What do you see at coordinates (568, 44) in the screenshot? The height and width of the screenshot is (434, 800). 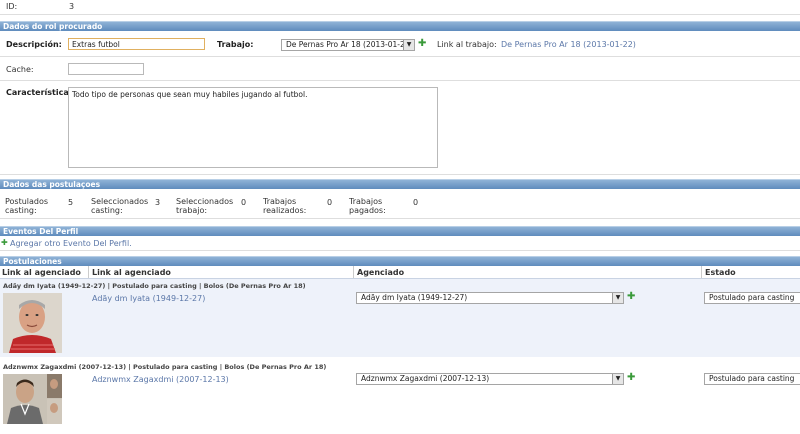 I see `link-trabajo-value: De Pernas Pro Ar 18 (2013-01-22)` at bounding box center [568, 44].